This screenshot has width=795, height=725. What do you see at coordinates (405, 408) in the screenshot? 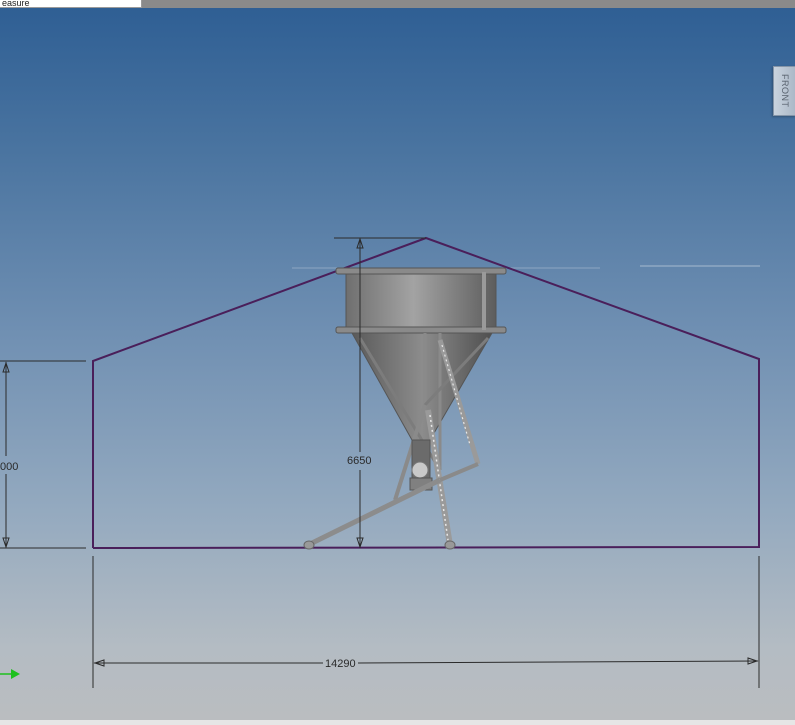
I see `hopper-model` at bounding box center [405, 408].